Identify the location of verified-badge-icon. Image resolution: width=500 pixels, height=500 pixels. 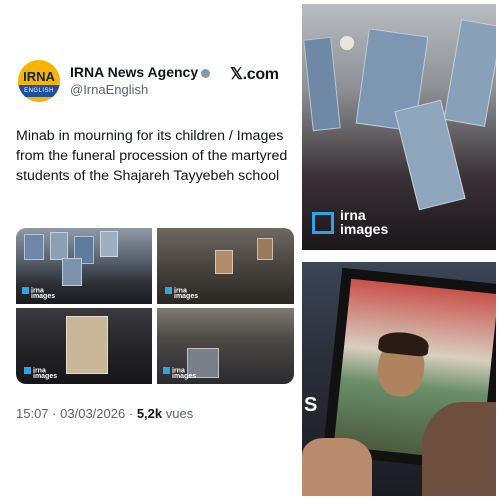
(206, 73).